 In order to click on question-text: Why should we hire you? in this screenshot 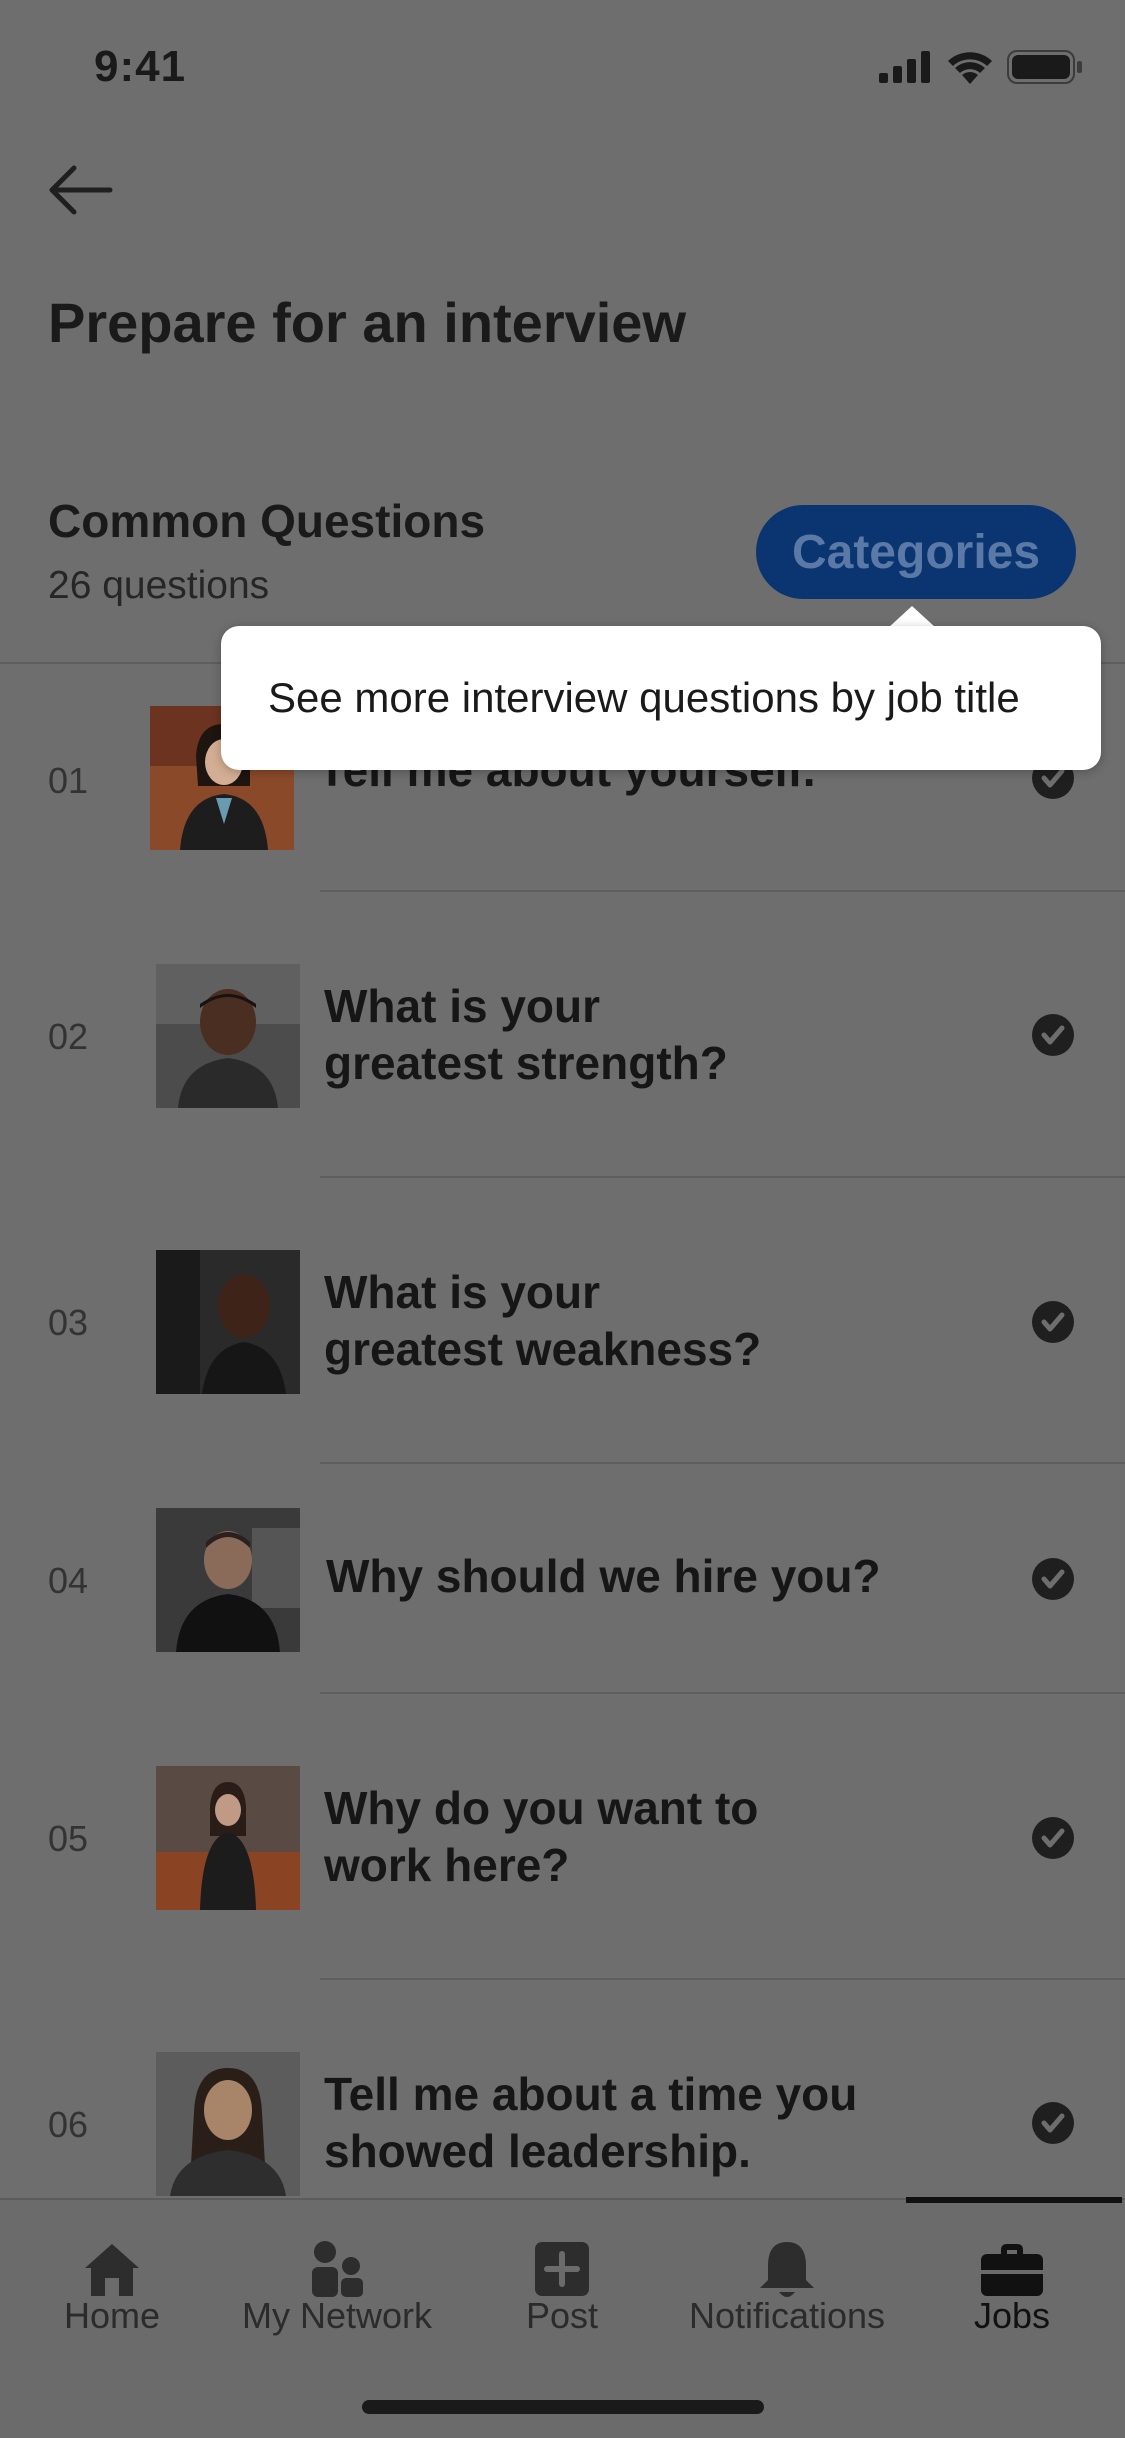, I will do `click(603, 1576)`.